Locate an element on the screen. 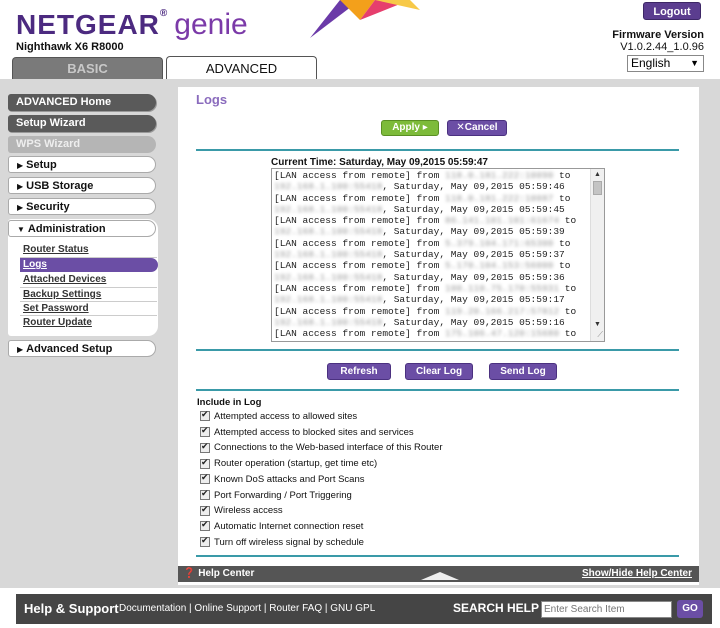  include-option-label: Known DoS attacks and Port Scans is located at coordinates (289, 479).